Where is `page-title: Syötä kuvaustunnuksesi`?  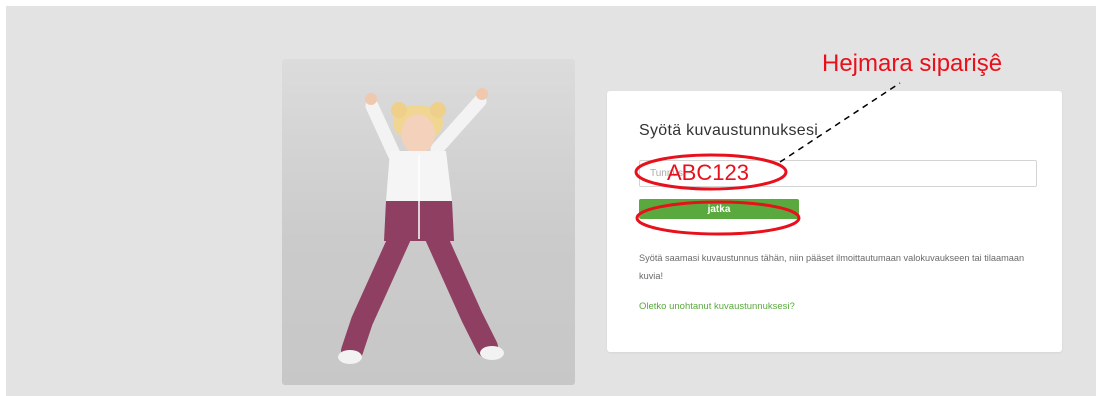 page-title: Syötä kuvaustunnuksesi is located at coordinates (729, 130).